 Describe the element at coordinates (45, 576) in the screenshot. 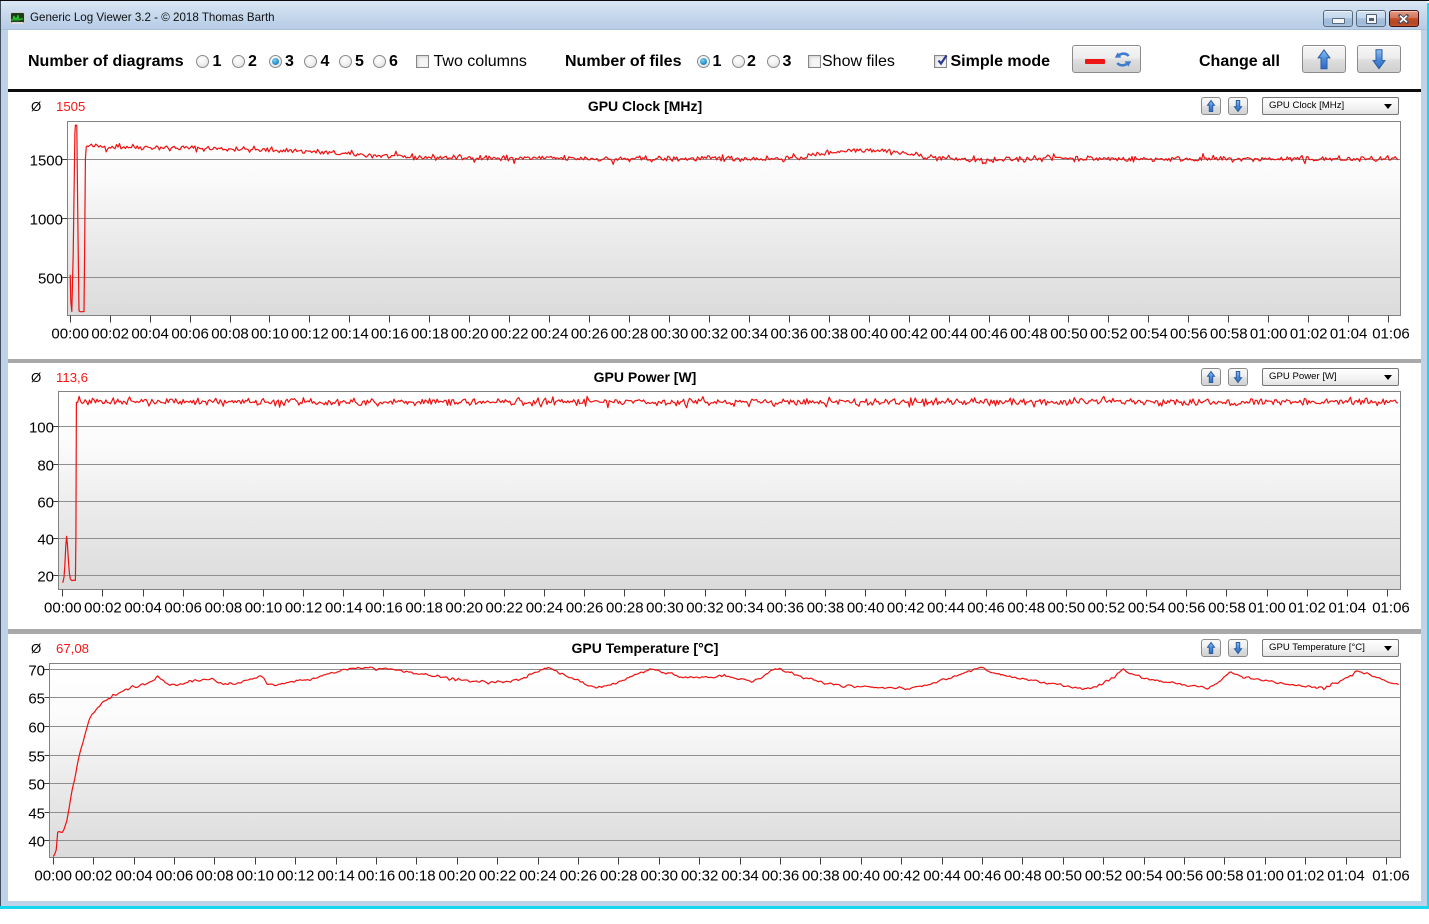

I see `svg-text: 20` at that location.